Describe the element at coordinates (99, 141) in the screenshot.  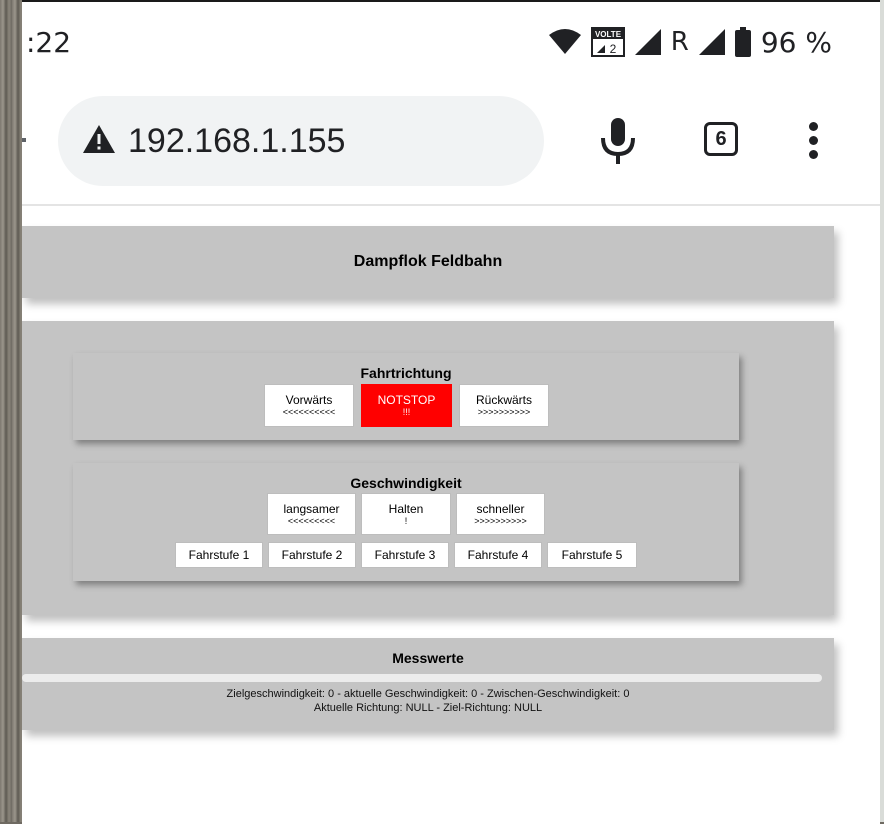
I see `warning-icon` at that location.